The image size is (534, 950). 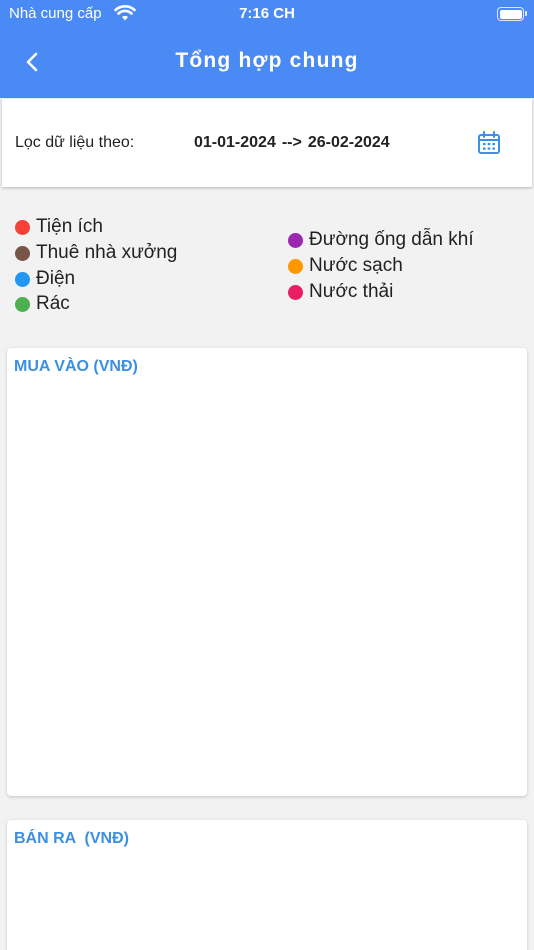 I want to click on status-bar: Nhà cung cấp 7:16 CH, so click(x=267, y=15).